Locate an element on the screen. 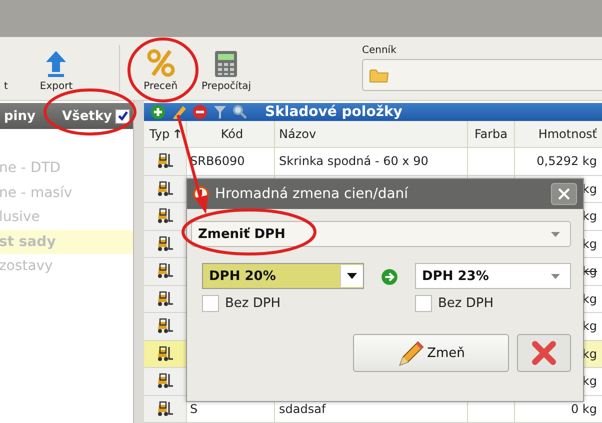  toolbar-button: t is located at coordinates (4, 68).